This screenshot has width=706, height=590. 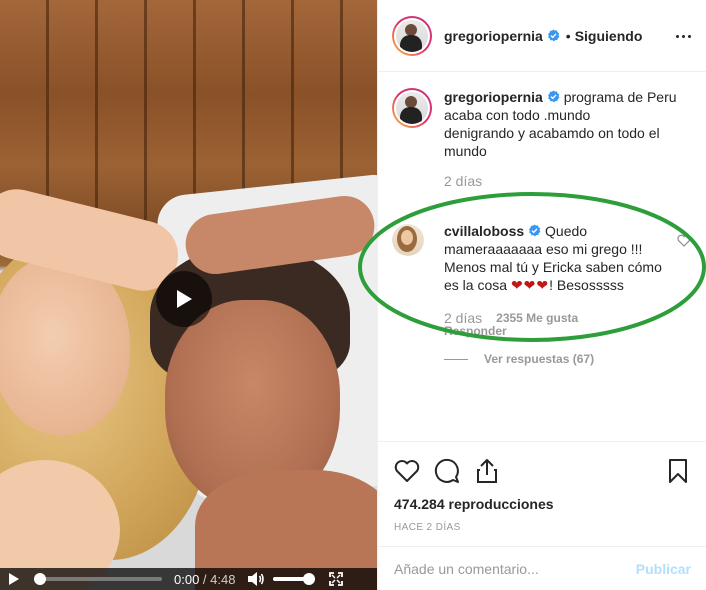 I want to click on volume-icon, so click(x=256, y=579).